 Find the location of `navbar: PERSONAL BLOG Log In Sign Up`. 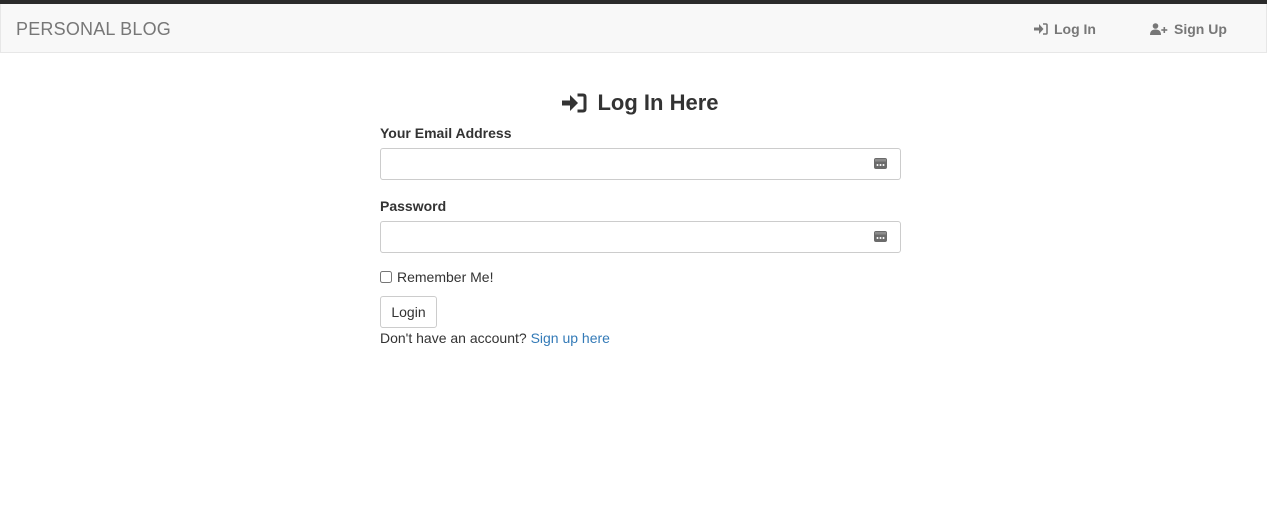

navbar: PERSONAL BLOG Log In Sign Up is located at coordinates (633, 28).